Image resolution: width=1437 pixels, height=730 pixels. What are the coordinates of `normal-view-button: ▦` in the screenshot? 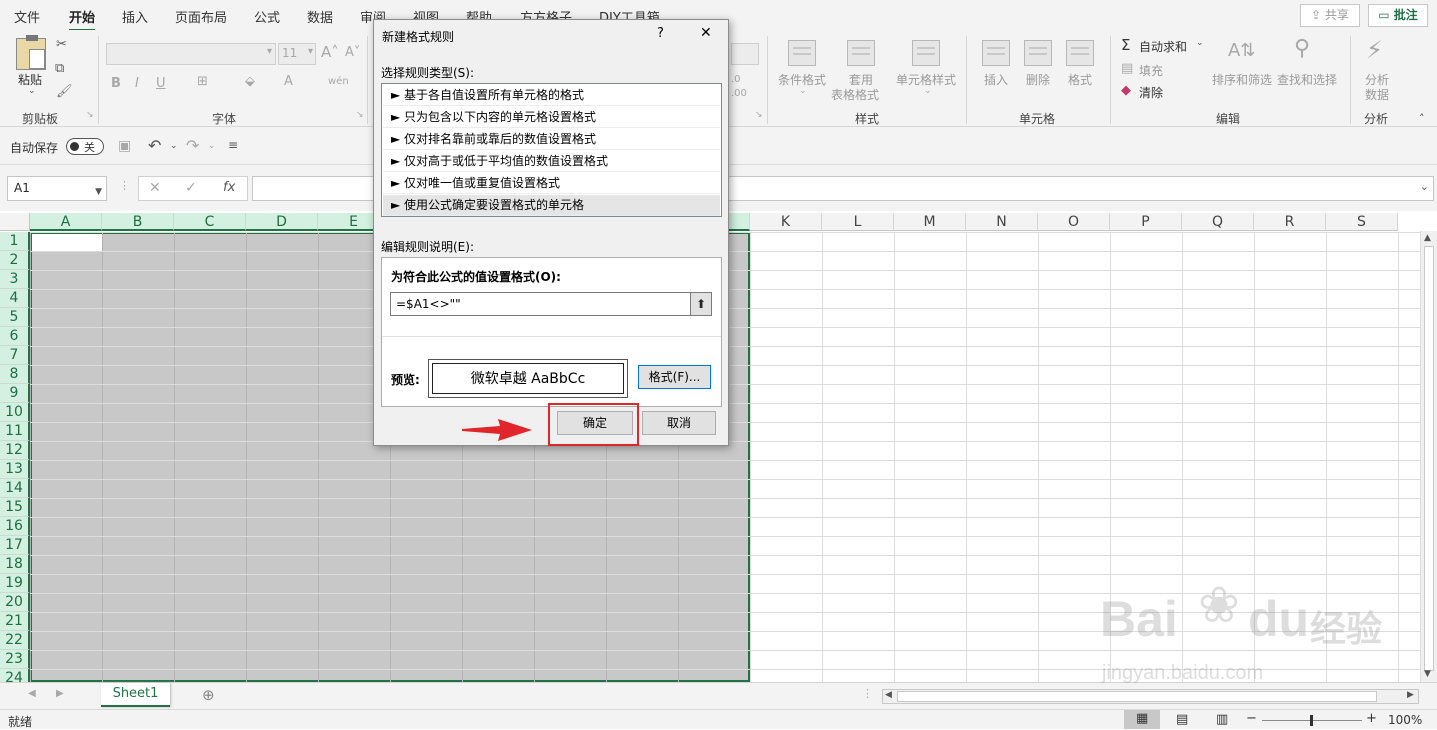 It's located at (1142, 719).